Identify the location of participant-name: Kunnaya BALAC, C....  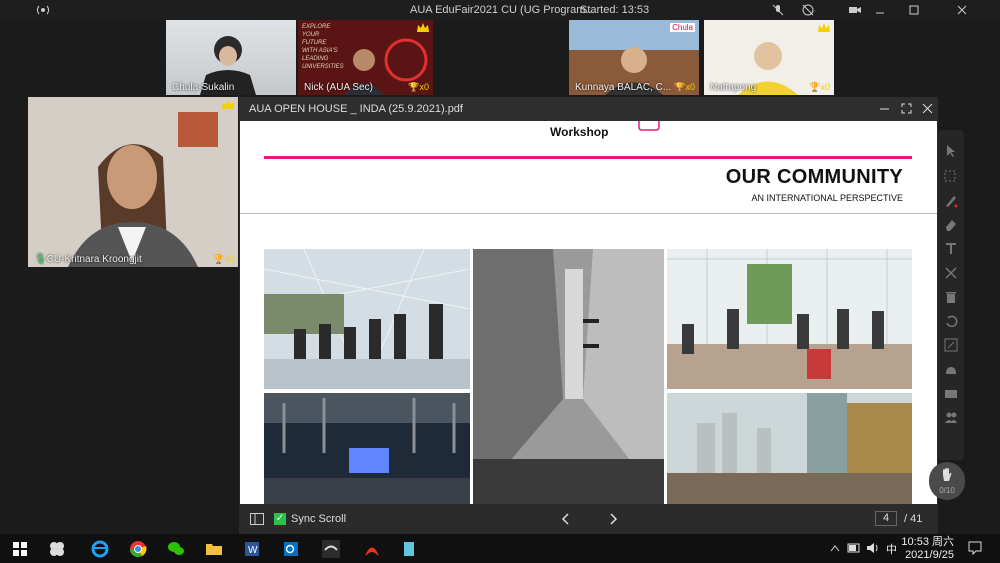
(623, 87).